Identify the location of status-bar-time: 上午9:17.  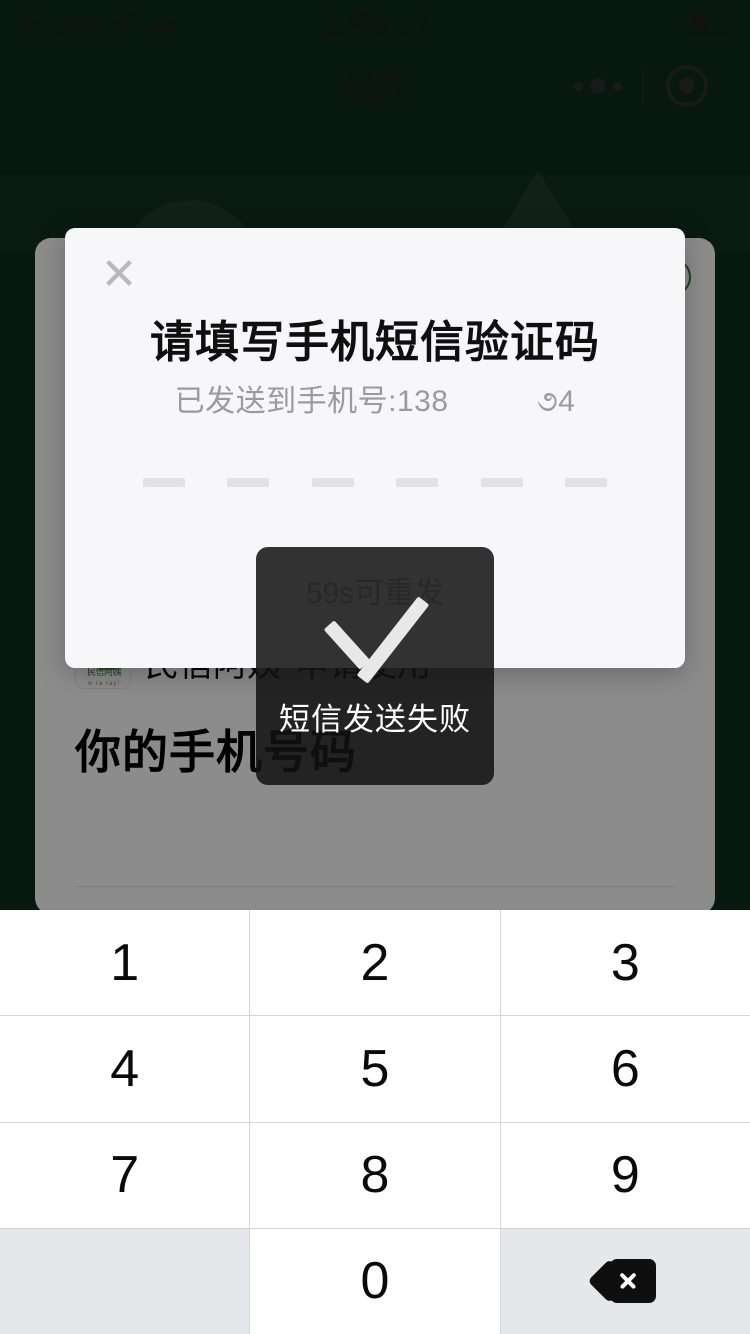
(375, 24).